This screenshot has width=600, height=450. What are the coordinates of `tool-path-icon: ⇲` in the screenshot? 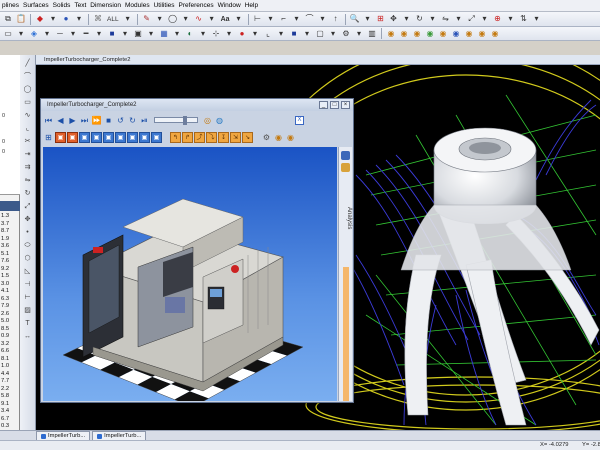 It's located at (235, 137).